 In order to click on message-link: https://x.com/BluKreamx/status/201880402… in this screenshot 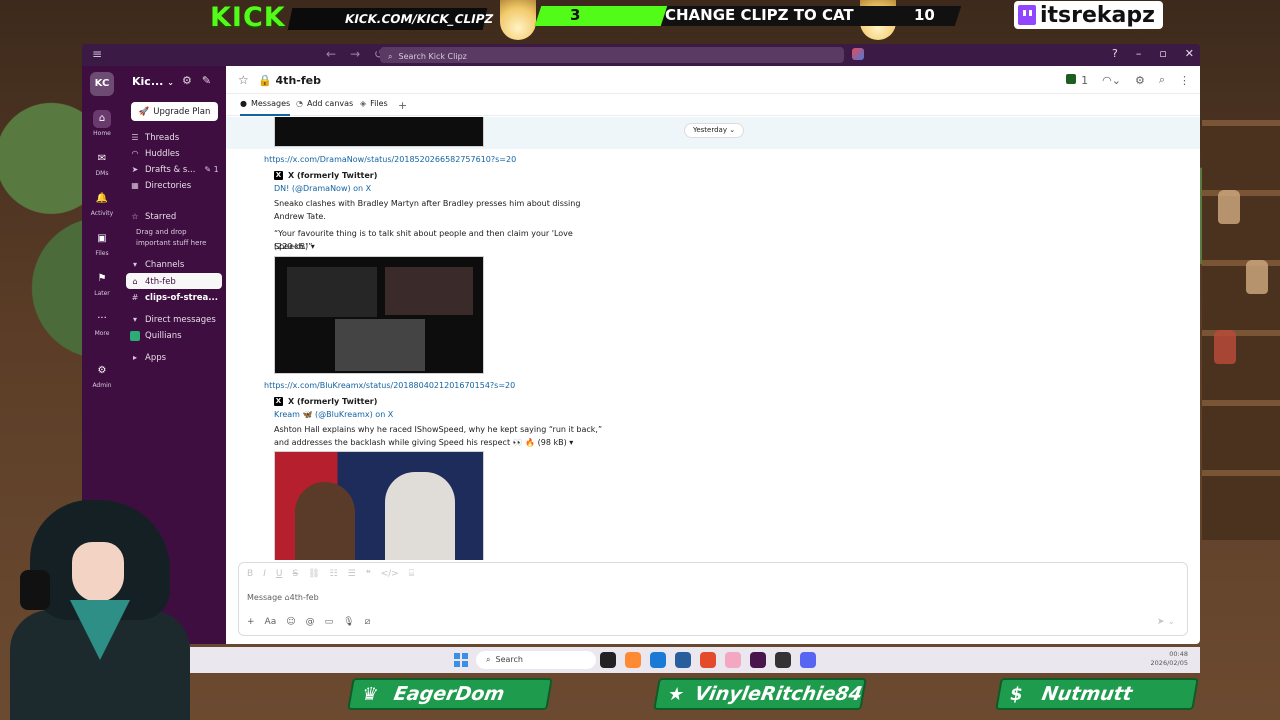, I will do `click(389, 385)`.